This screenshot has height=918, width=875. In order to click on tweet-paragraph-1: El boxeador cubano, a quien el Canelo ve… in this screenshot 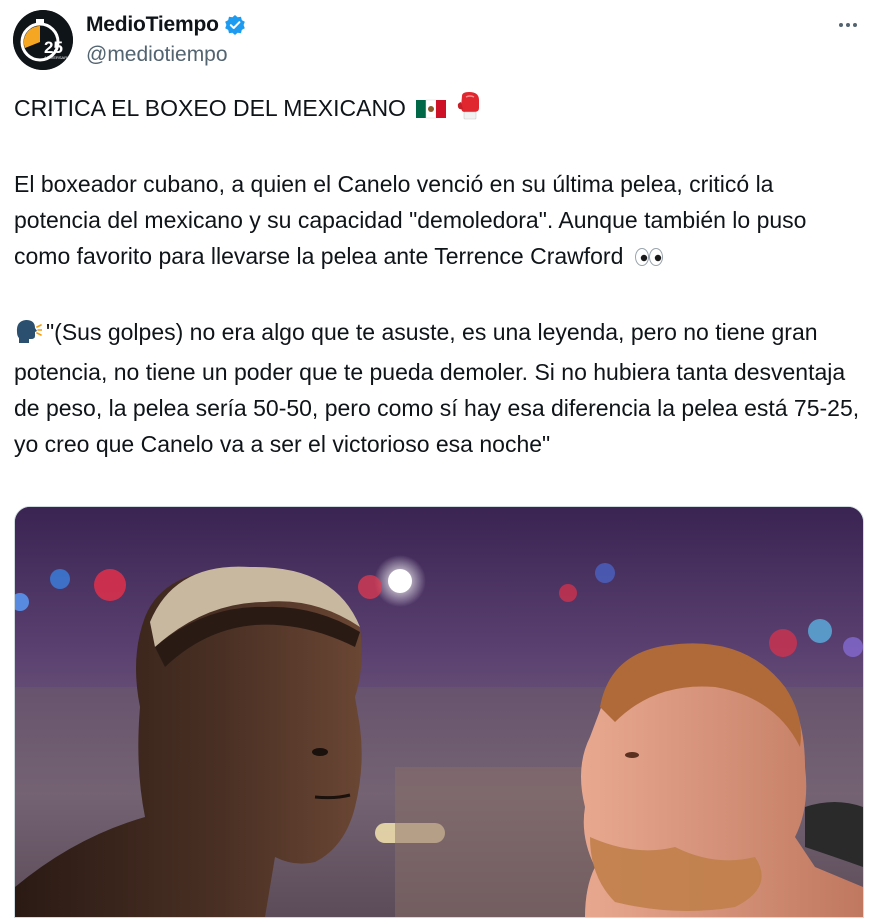, I will do `click(439, 222)`.